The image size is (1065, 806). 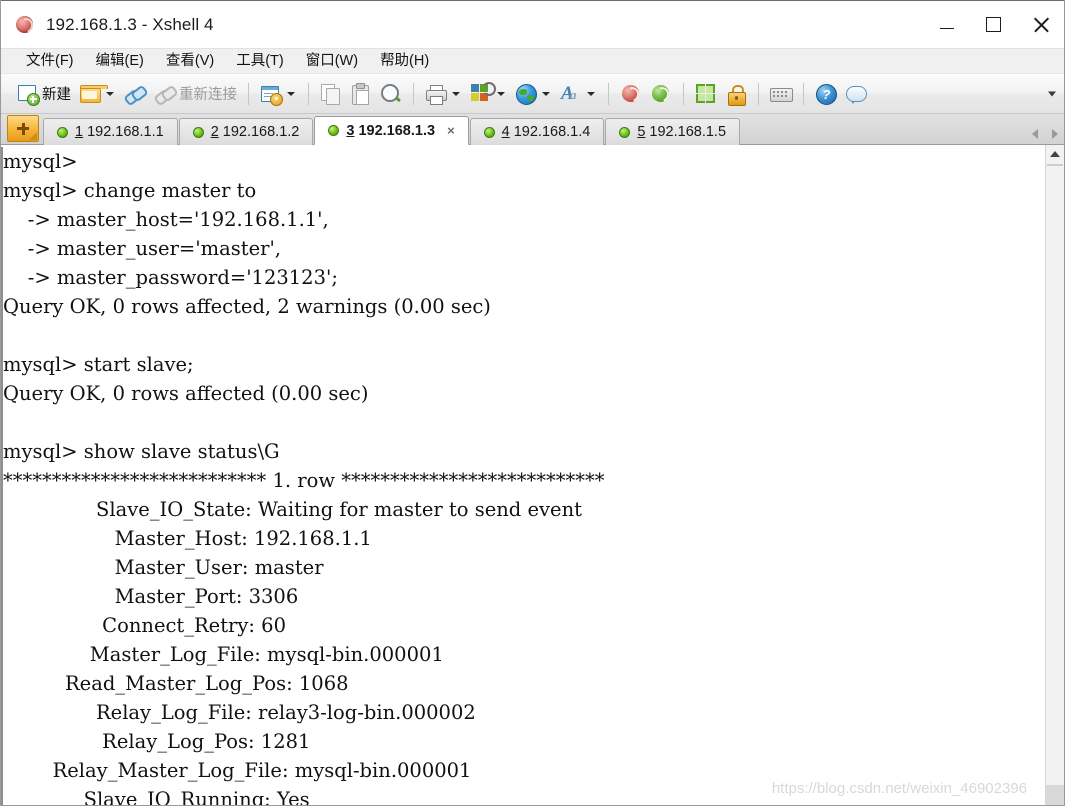 I want to click on tab-192-168-1-3: 3 192.168.1.3 ×, so click(x=391, y=130).